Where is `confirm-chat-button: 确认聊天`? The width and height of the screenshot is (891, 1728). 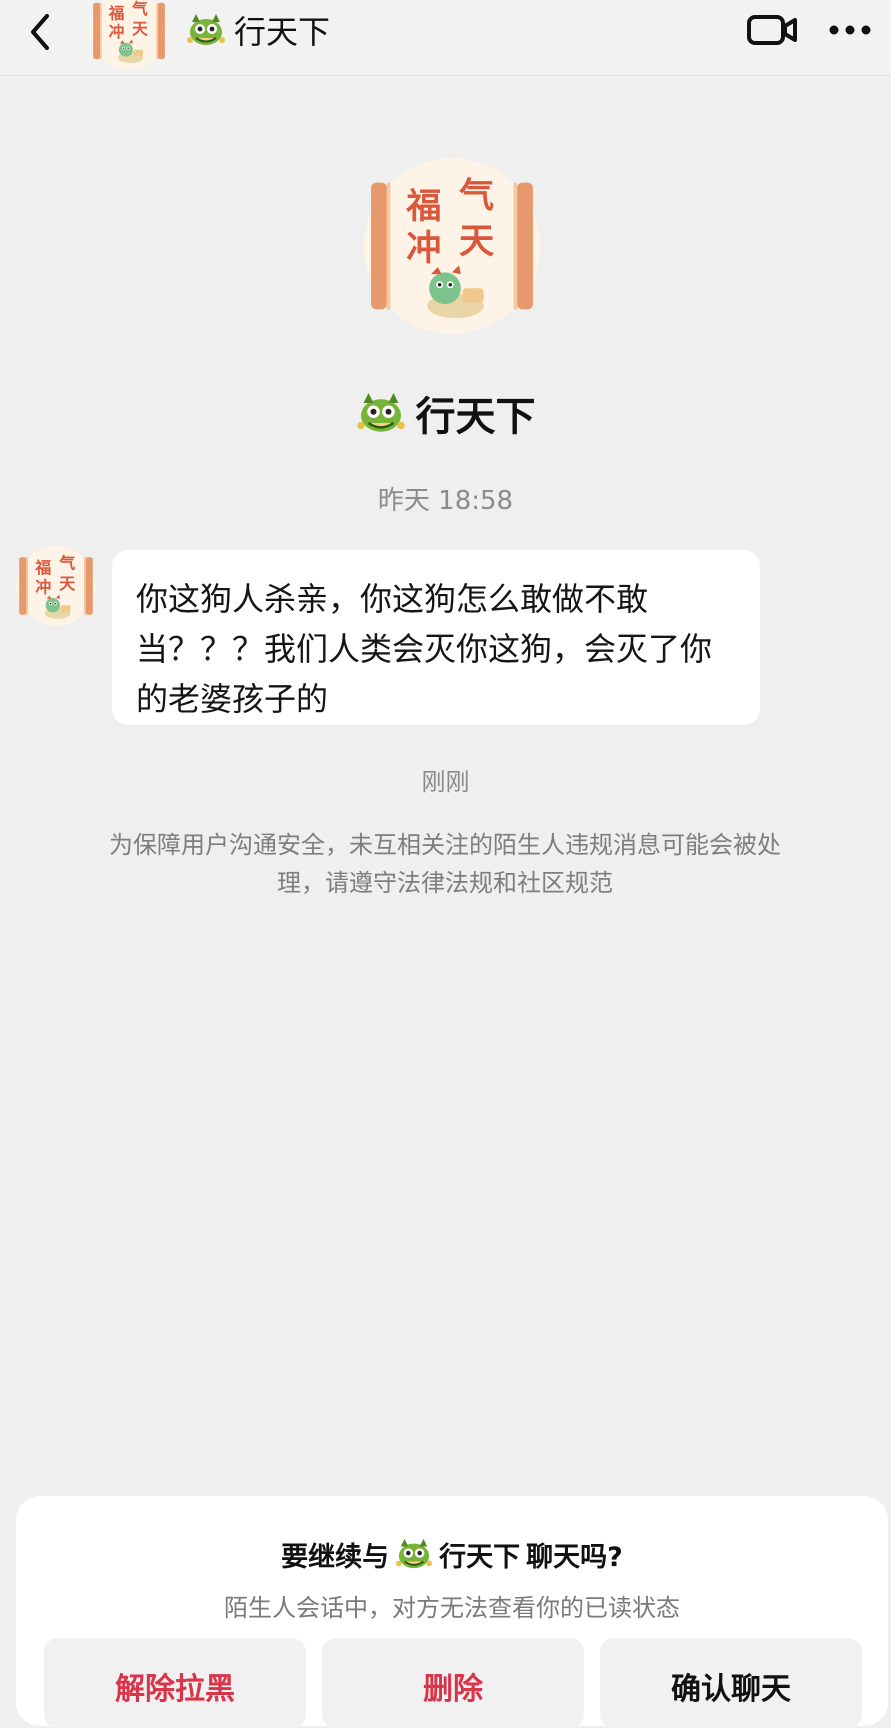 confirm-chat-button: 确认聊天 is located at coordinates (731, 1683).